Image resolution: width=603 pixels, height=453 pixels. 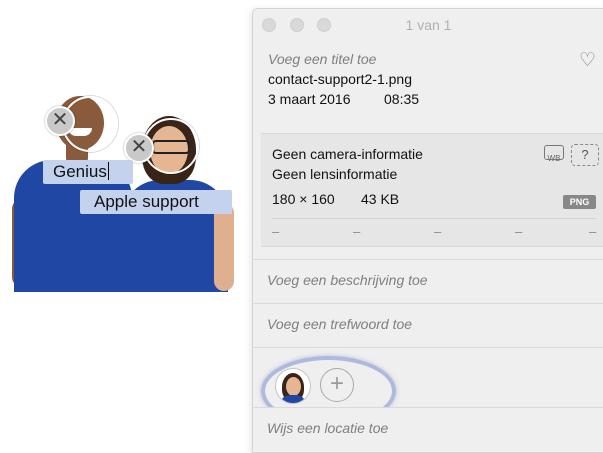 I want to click on text-cursor, so click(x=108, y=171).